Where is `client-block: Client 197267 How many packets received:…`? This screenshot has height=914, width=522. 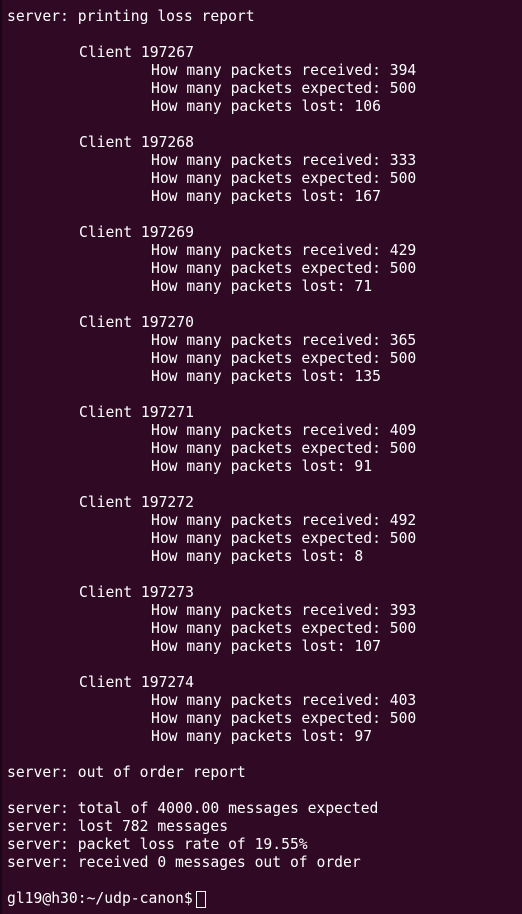
client-block: Client 197267 How many packets received:… is located at coordinates (264, 80).